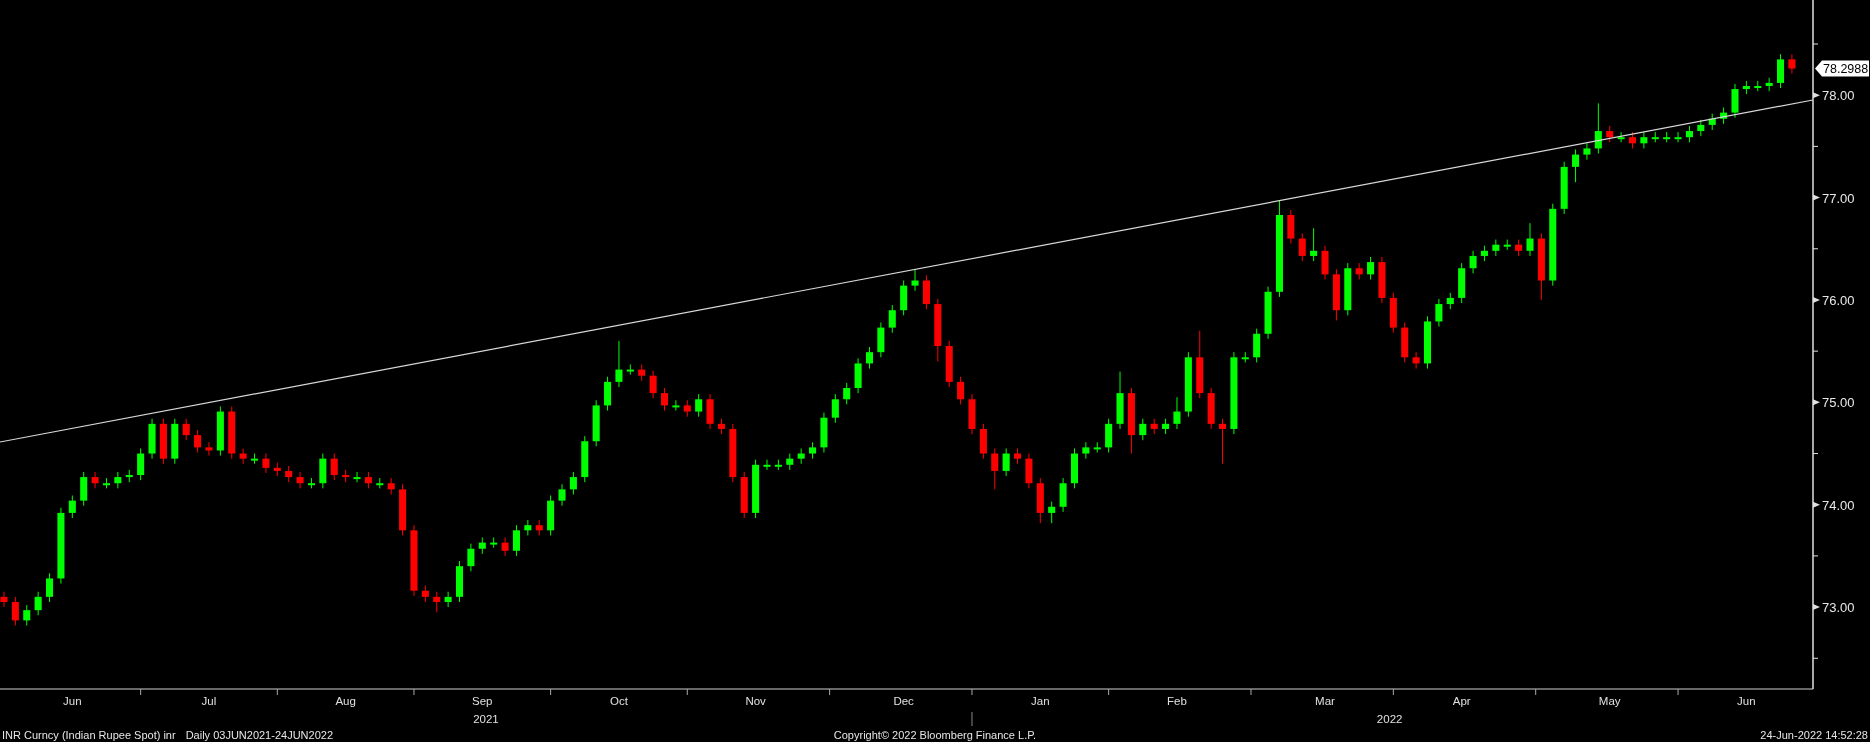 The height and width of the screenshot is (742, 1870). What do you see at coordinates (259, 735) in the screenshot?
I see `date-range: Daily 03JUN2021-24JUN2022` at bounding box center [259, 735].